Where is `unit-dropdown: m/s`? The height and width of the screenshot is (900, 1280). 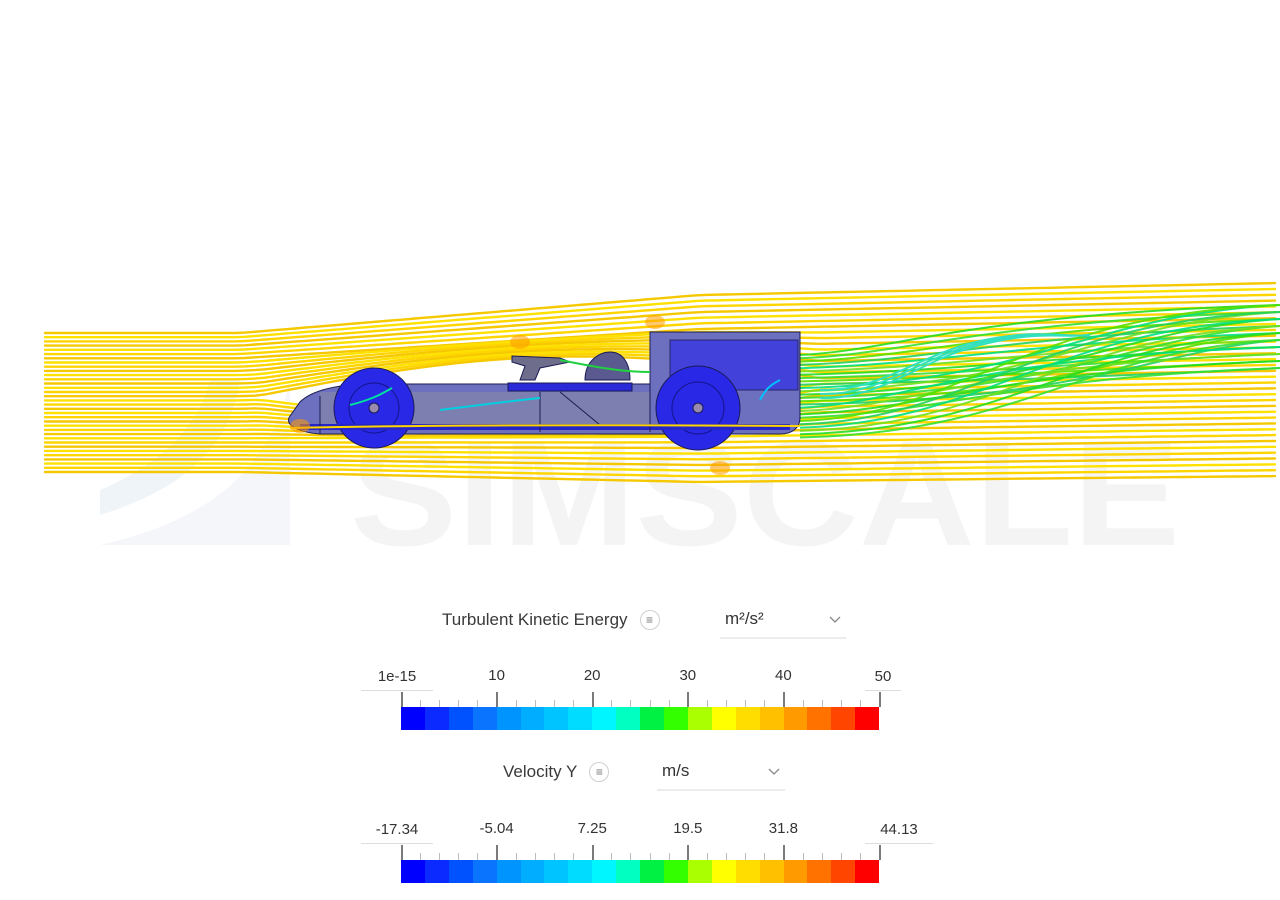
unit-dropdown: m/s is located at coordinates (721, 772).